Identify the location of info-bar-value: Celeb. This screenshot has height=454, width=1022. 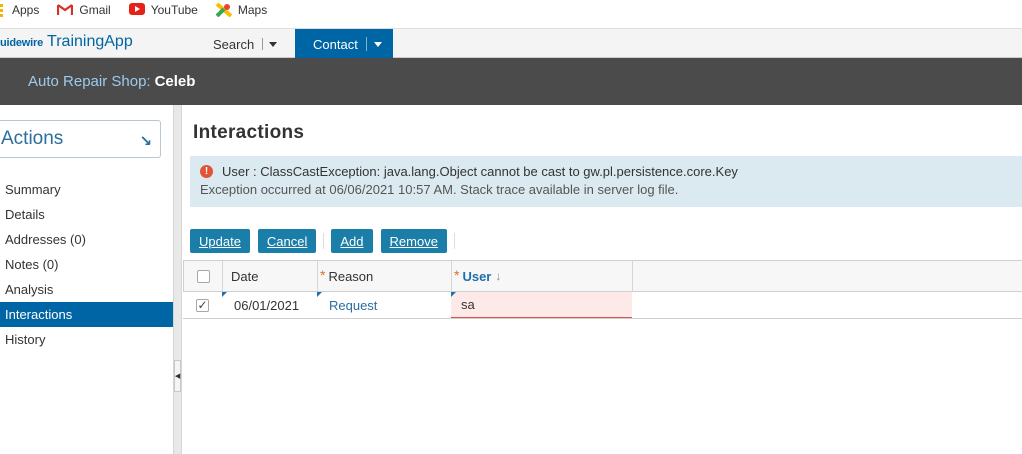
(175, 81).